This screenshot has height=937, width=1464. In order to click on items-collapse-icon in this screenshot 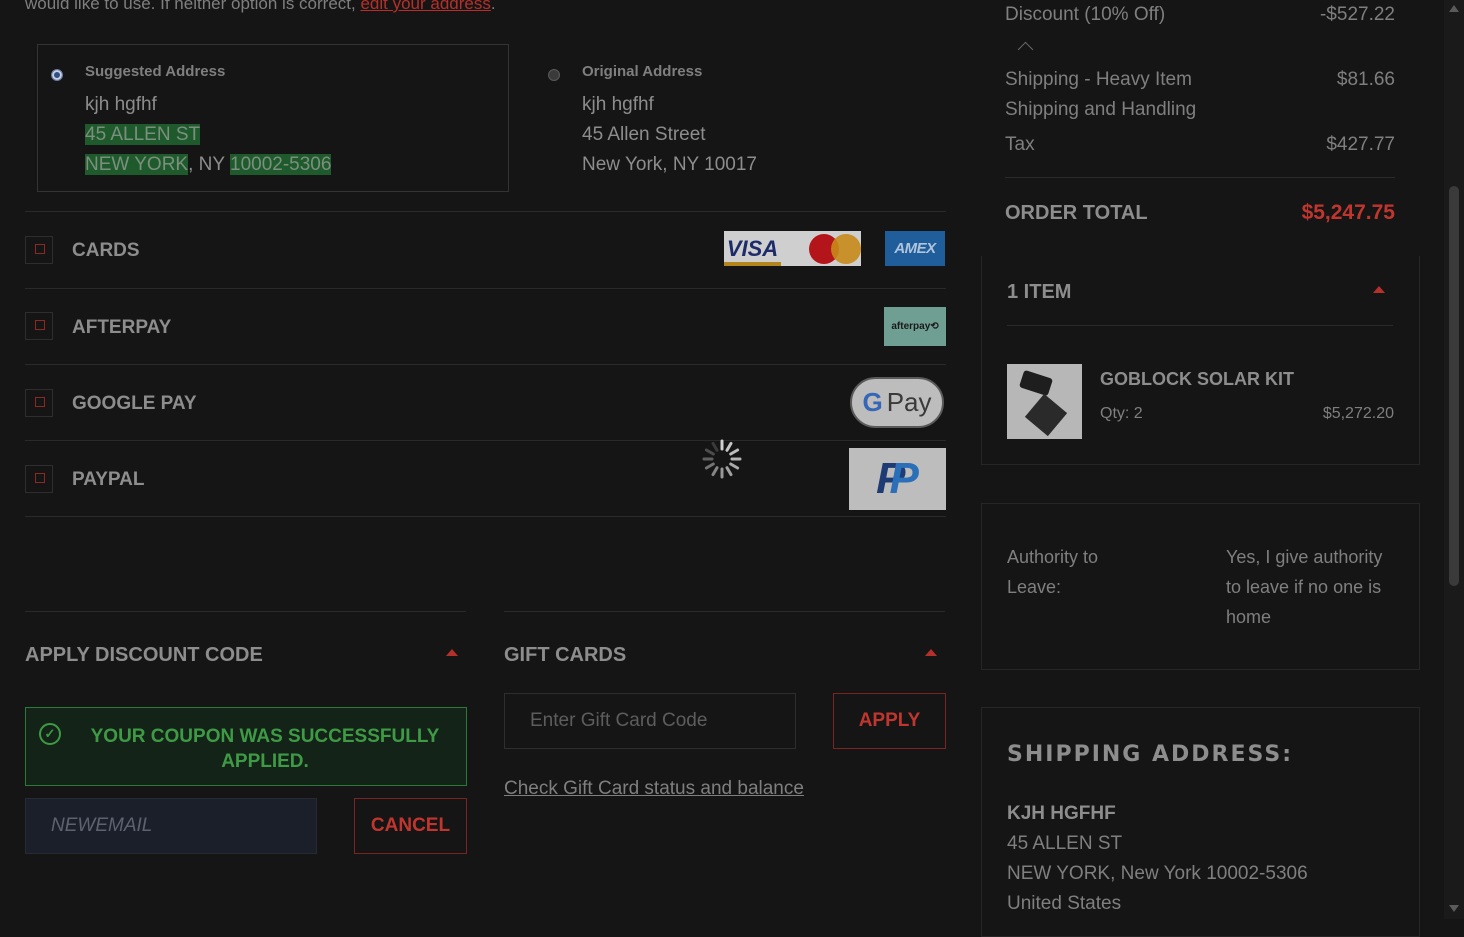, I will do `click(1379, 289)`.